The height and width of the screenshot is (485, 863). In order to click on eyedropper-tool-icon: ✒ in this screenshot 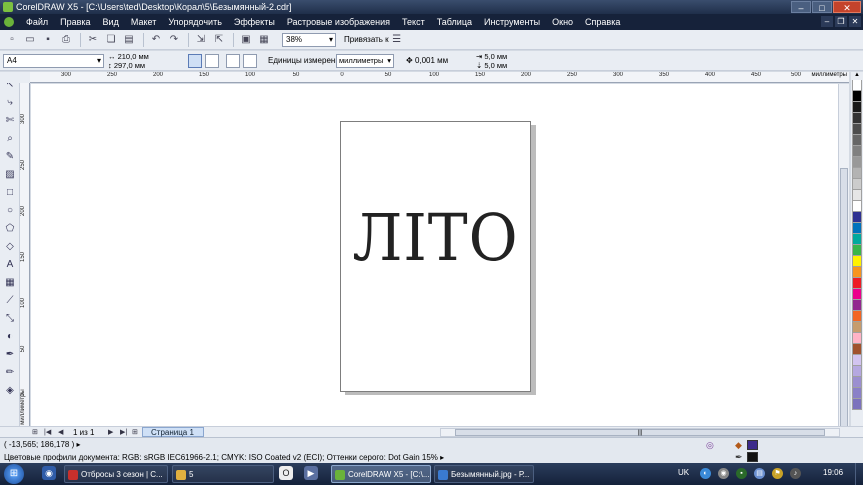, I will do `click(10, 355)`.